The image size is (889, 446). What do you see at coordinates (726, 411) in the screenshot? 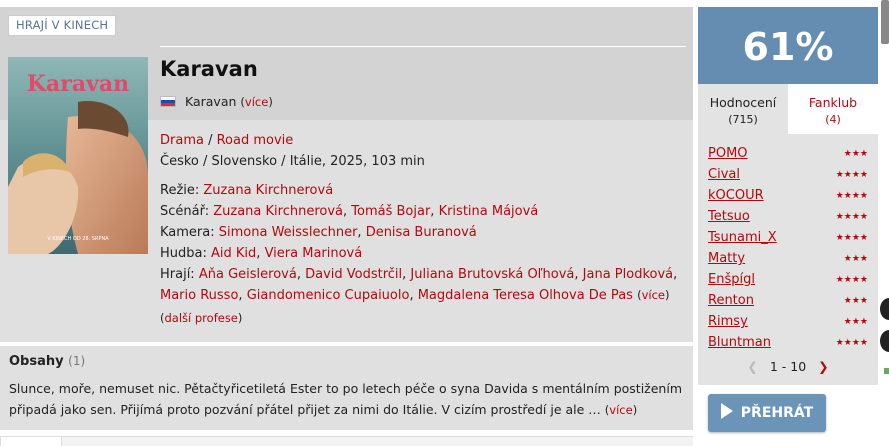
I see `play-icon` at bounding box center [726, 411].